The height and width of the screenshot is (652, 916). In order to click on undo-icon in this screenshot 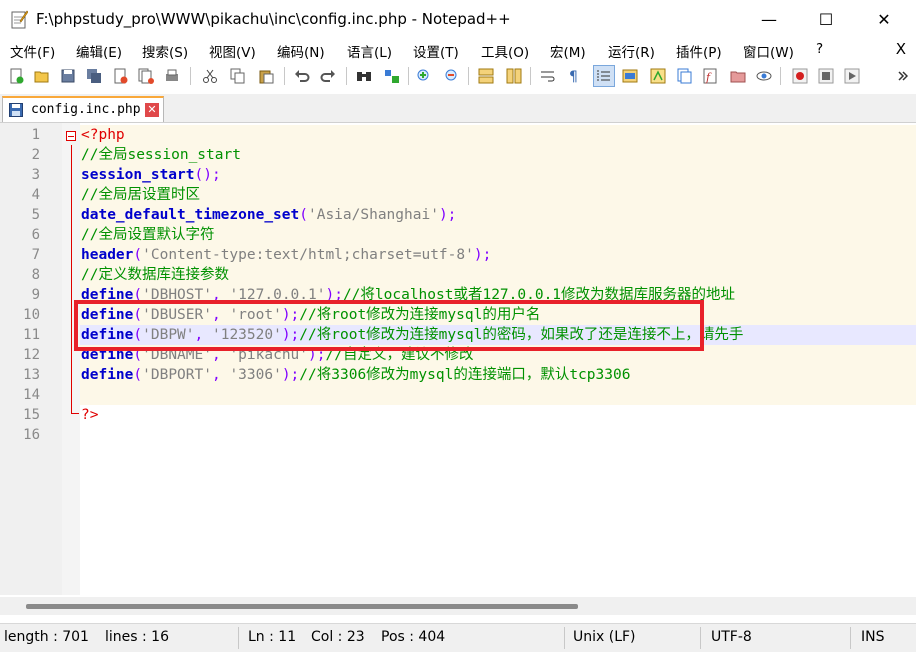, I will do `click(302, 76)`.